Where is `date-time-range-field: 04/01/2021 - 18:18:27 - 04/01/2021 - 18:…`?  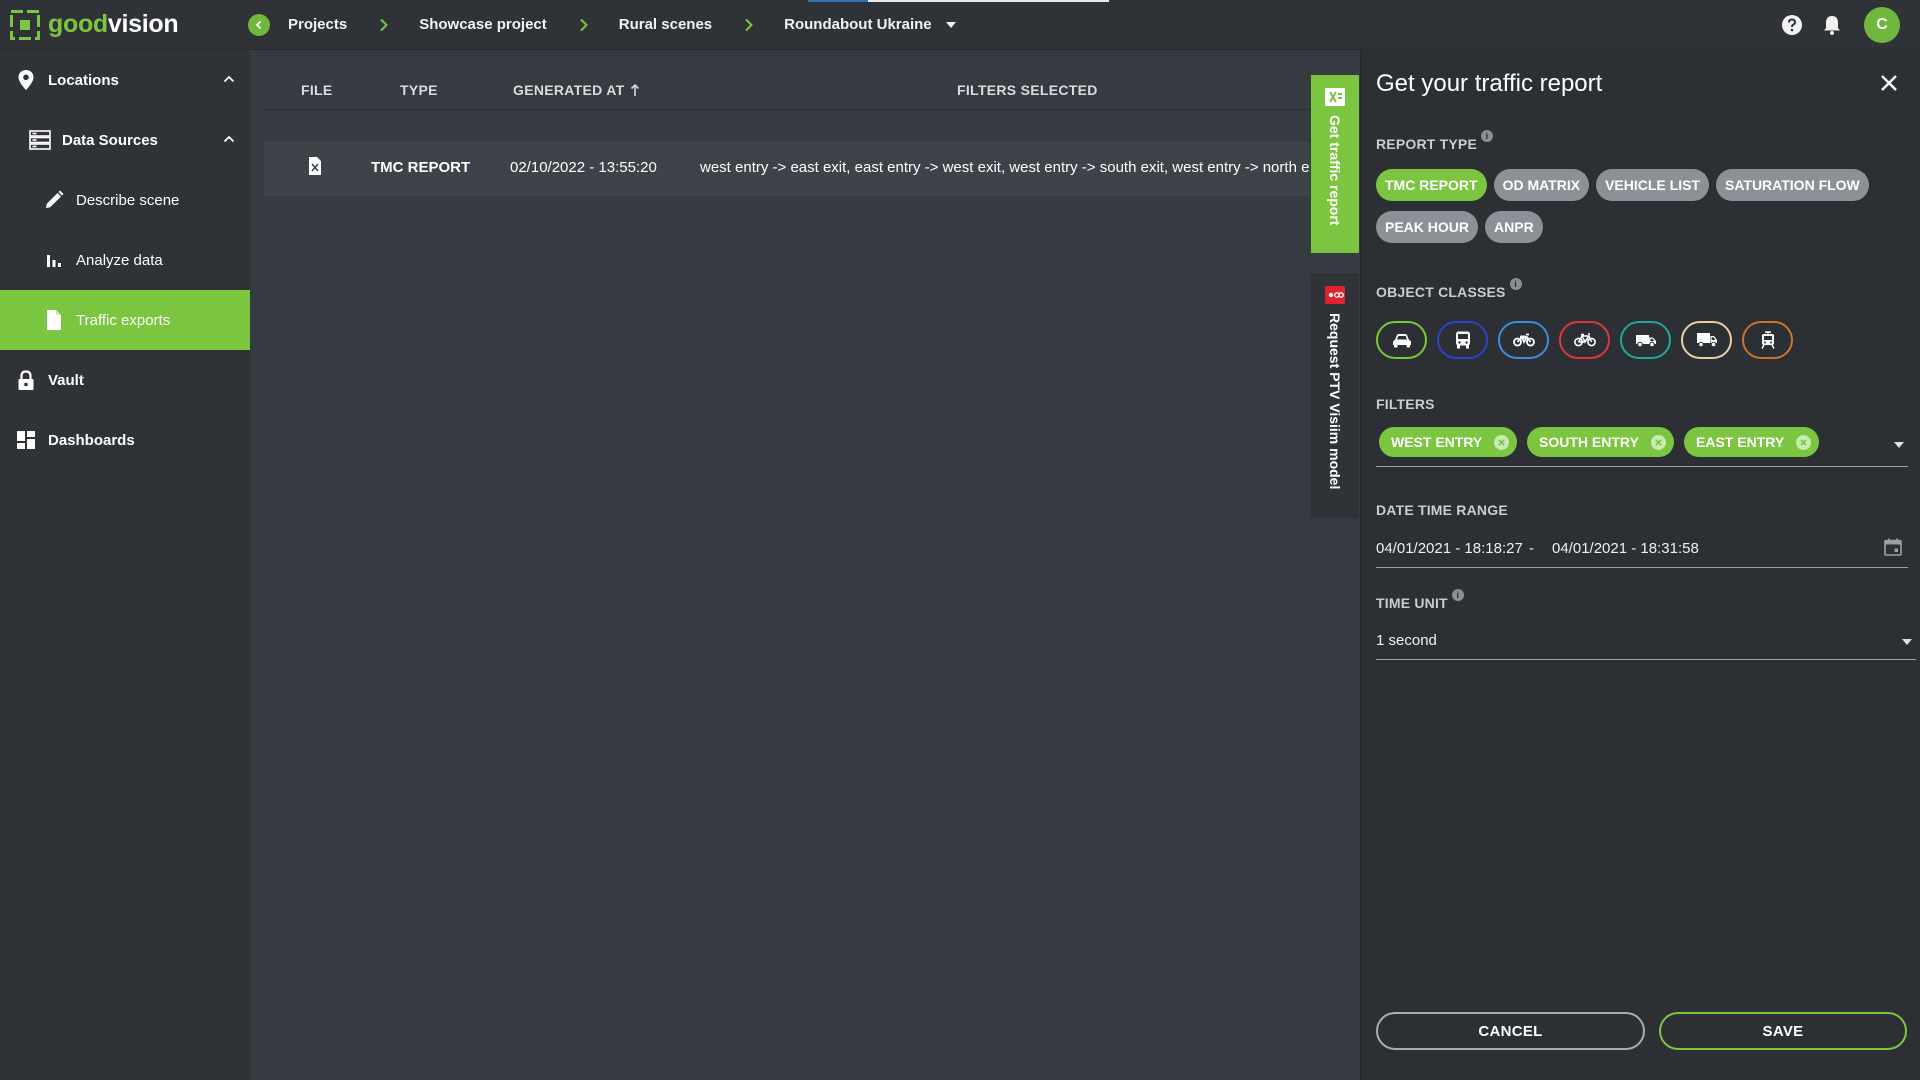
date-time-range-field: 04/01/2021 - 18:18:27 - 04/01/2021 - 18:… is located at coordinates (1642, 551).